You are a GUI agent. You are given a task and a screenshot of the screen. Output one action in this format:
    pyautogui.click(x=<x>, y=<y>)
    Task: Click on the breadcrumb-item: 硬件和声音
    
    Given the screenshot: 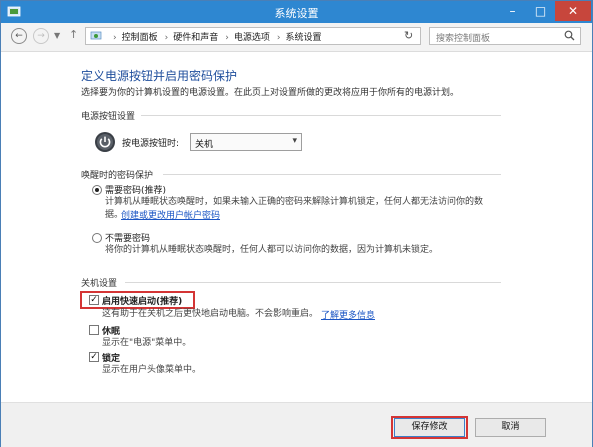 What is the action you would take?
    pyautogui.click(x=195, y=38)
    